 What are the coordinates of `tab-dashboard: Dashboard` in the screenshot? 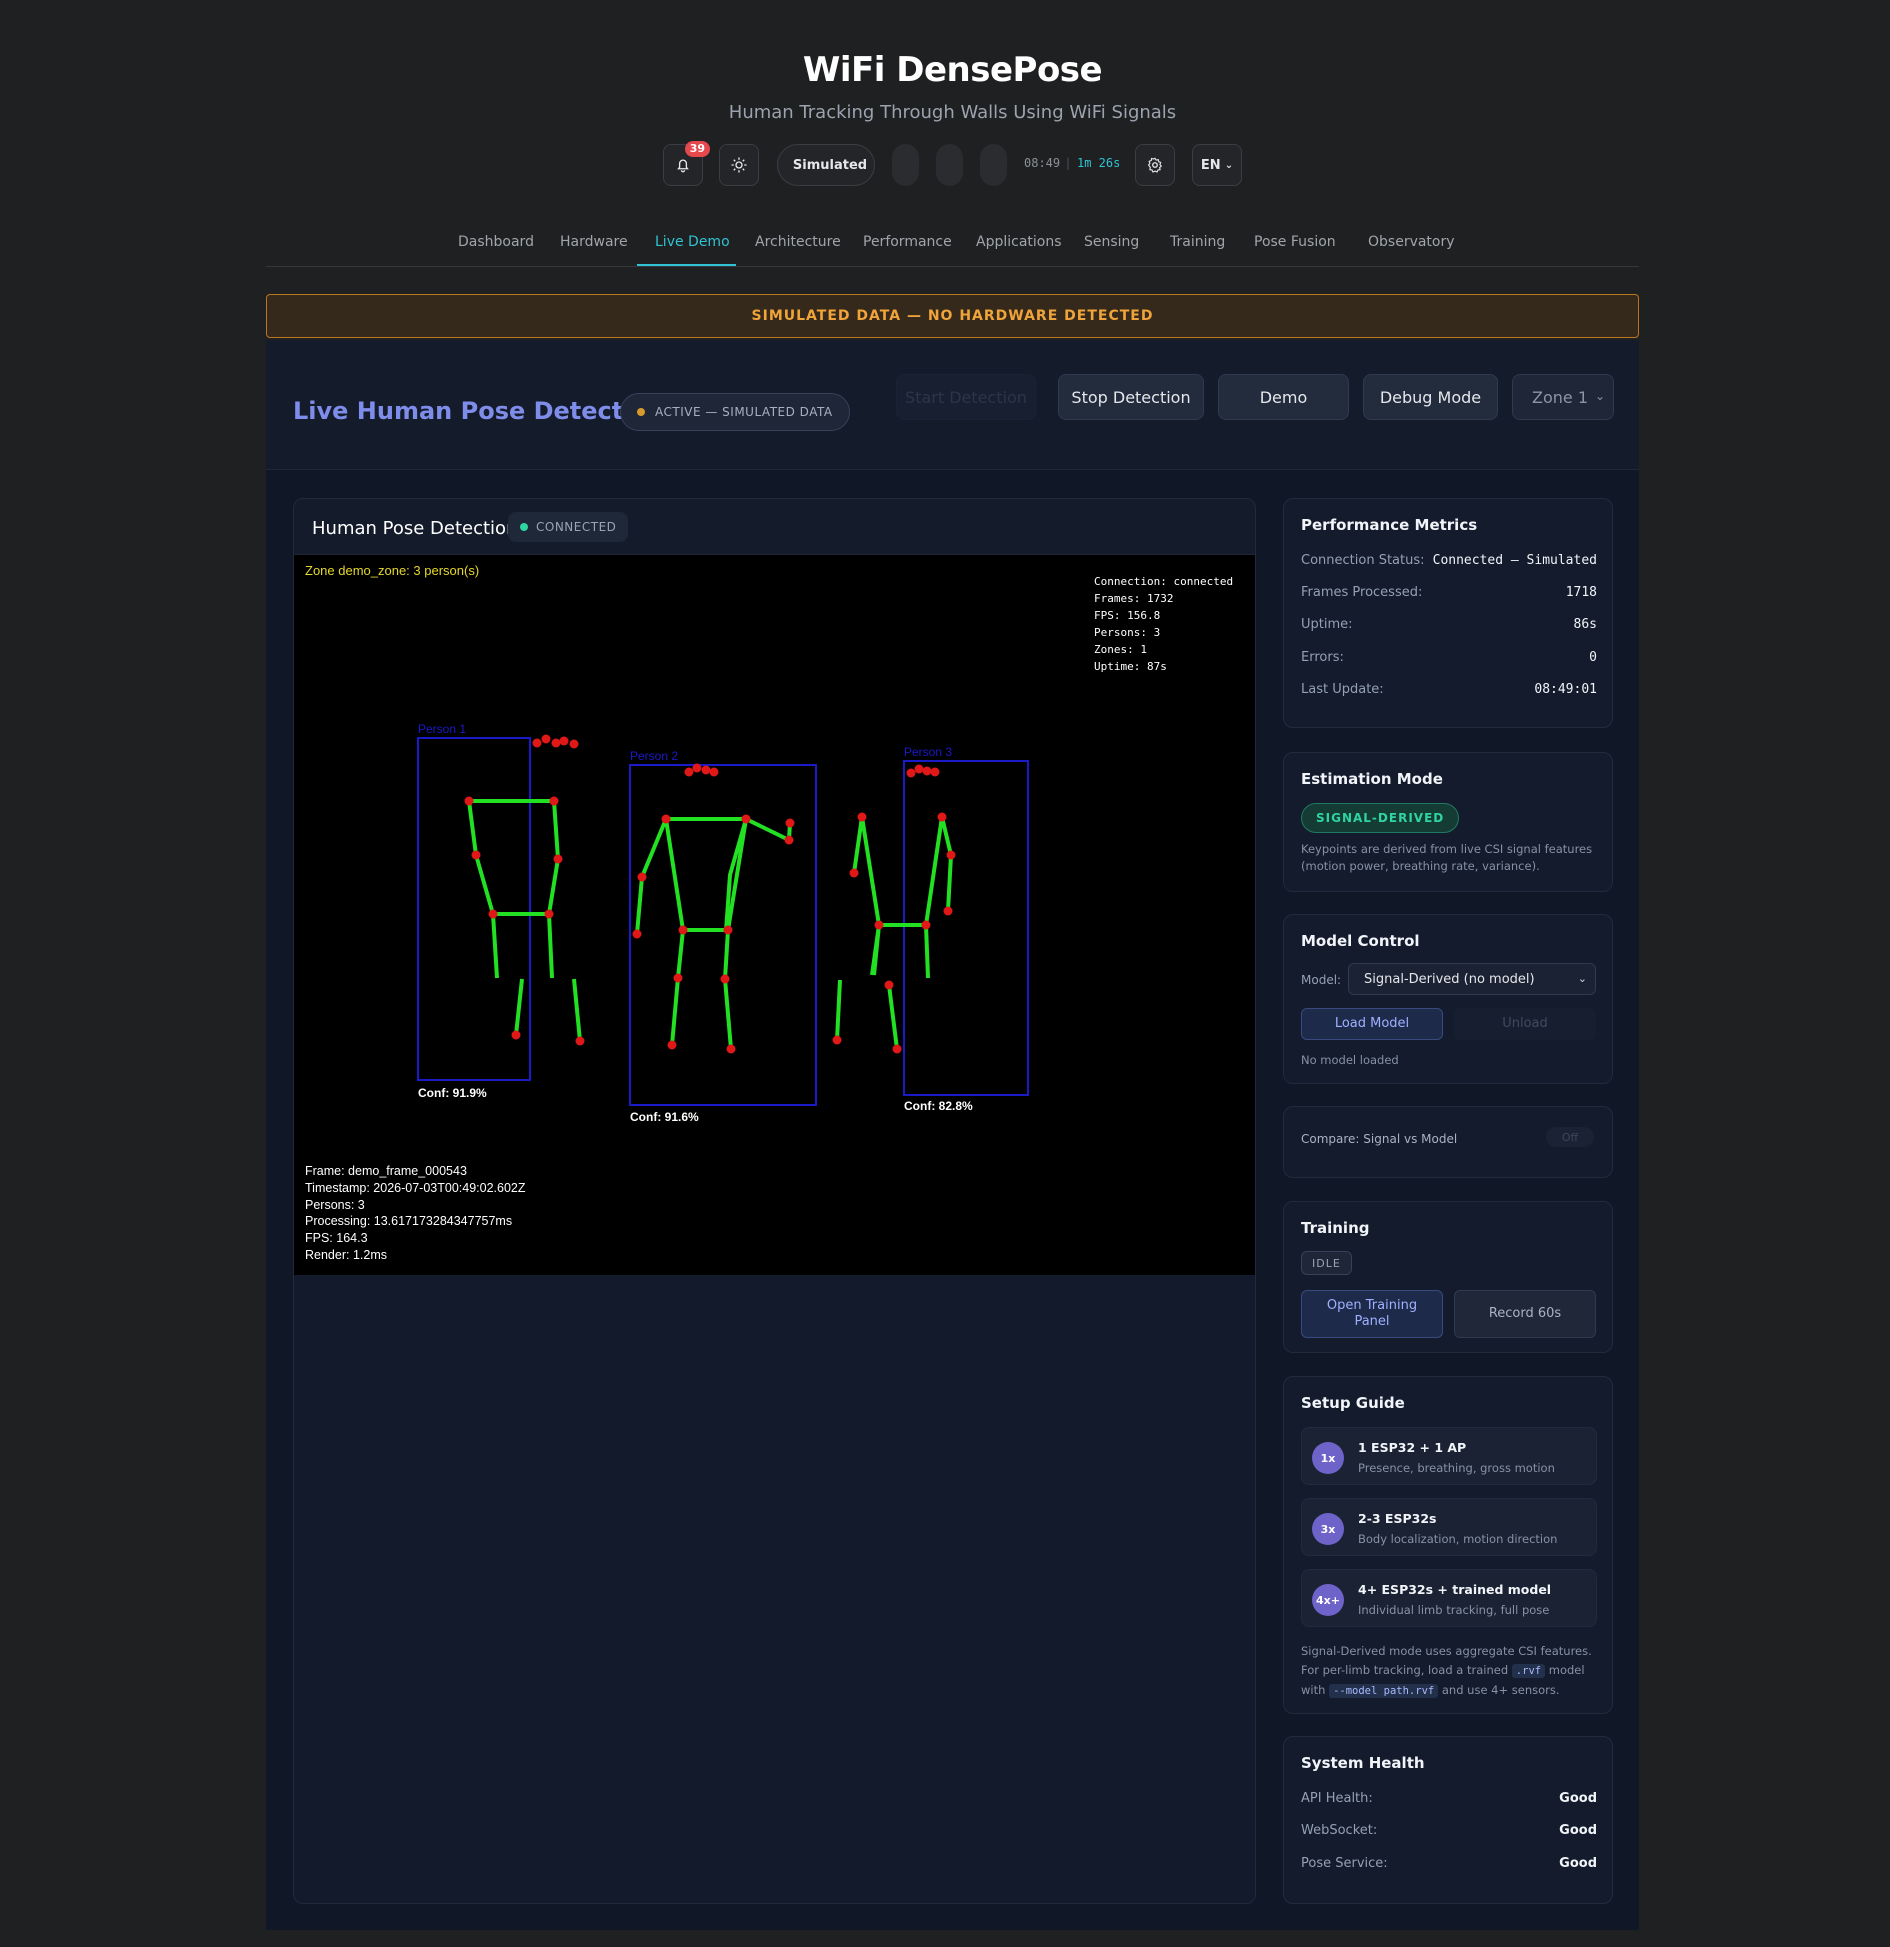 It's located at (496, 242).